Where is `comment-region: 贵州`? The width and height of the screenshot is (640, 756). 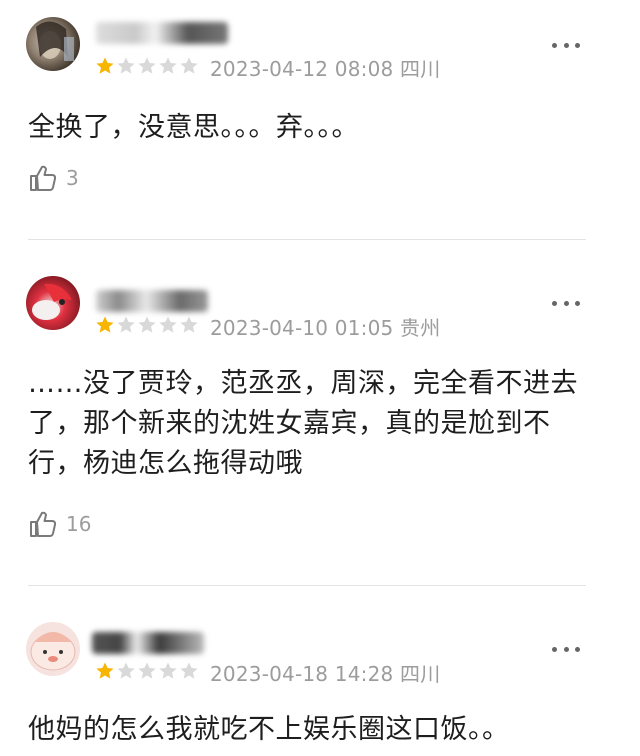
comment-region: 贵州 is located at coordinates (420, 328).